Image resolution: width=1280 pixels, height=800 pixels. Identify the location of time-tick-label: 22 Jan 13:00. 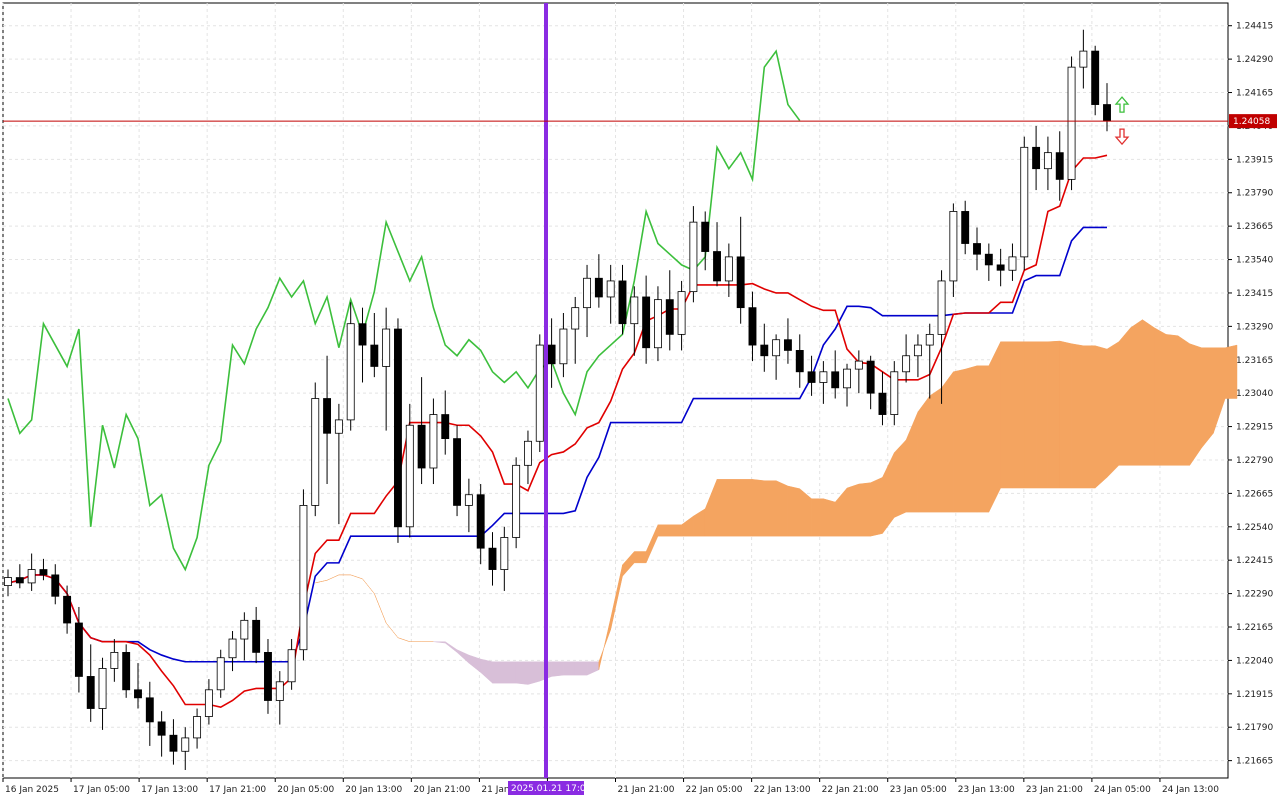
(782, 790).